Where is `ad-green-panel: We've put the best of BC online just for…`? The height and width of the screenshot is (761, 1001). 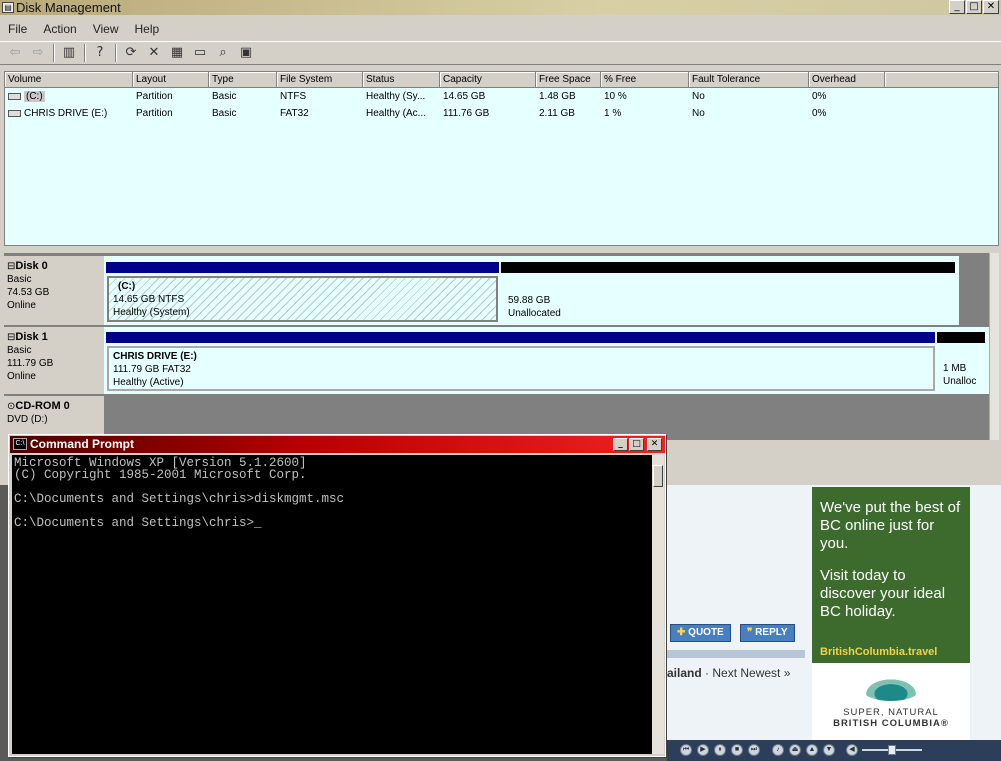
ad-green-panel: We've put the best of BC online just for… is located at coordinates (891, 575).